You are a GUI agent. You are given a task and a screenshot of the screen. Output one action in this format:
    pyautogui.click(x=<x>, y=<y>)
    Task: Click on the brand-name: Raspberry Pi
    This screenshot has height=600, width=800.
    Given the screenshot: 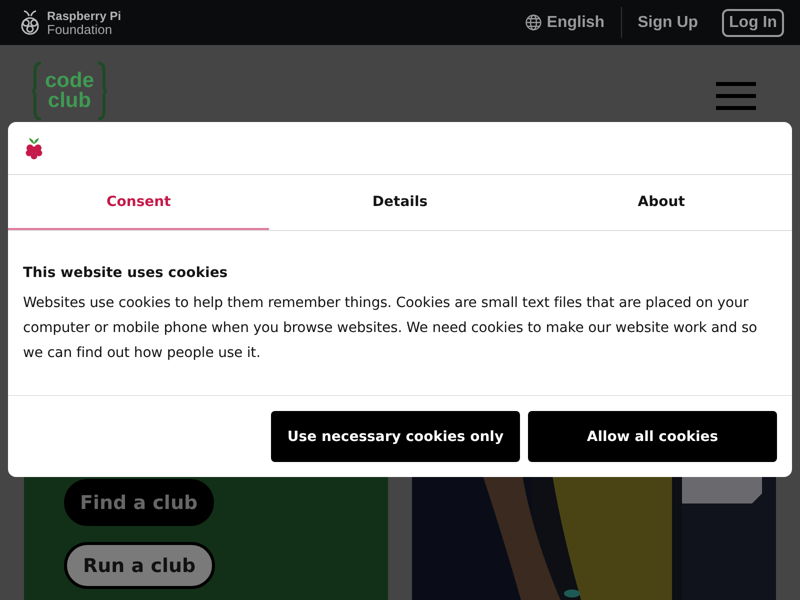 What is the action you would take?
    pyautogui.click(x=84, y=15)
    